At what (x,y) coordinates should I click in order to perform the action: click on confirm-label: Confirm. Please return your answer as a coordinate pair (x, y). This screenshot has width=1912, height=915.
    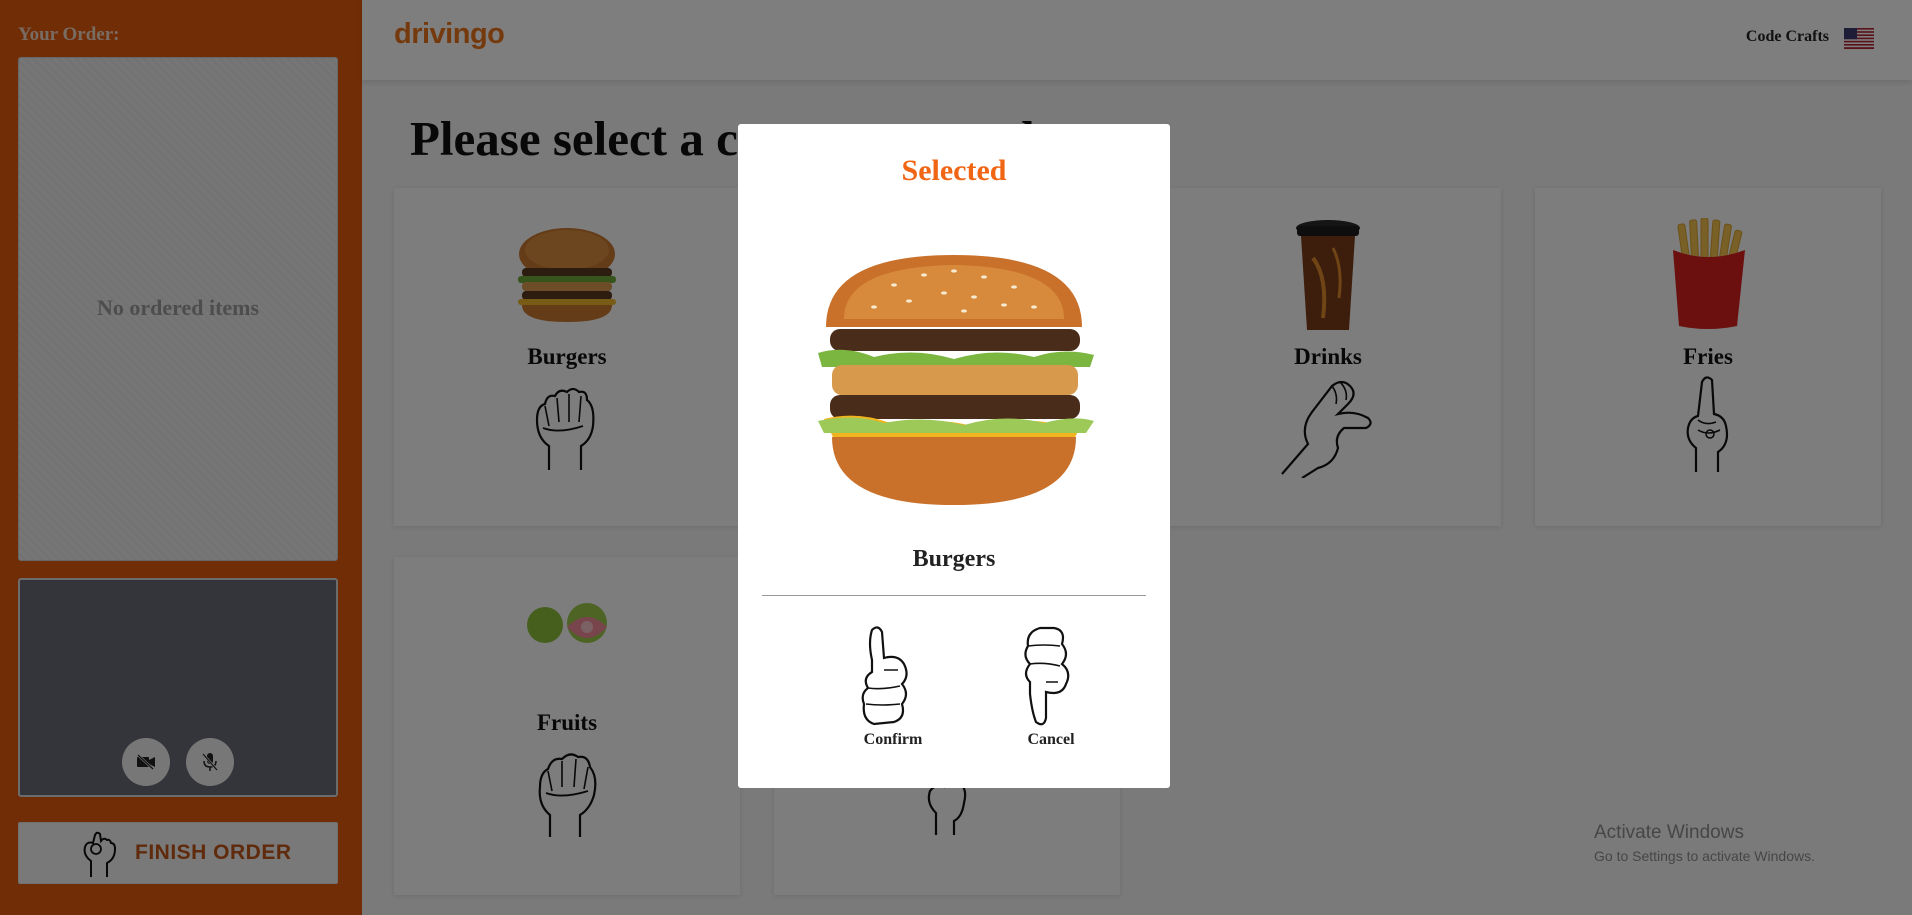
    Looking at the image, I should click on (893, 739).